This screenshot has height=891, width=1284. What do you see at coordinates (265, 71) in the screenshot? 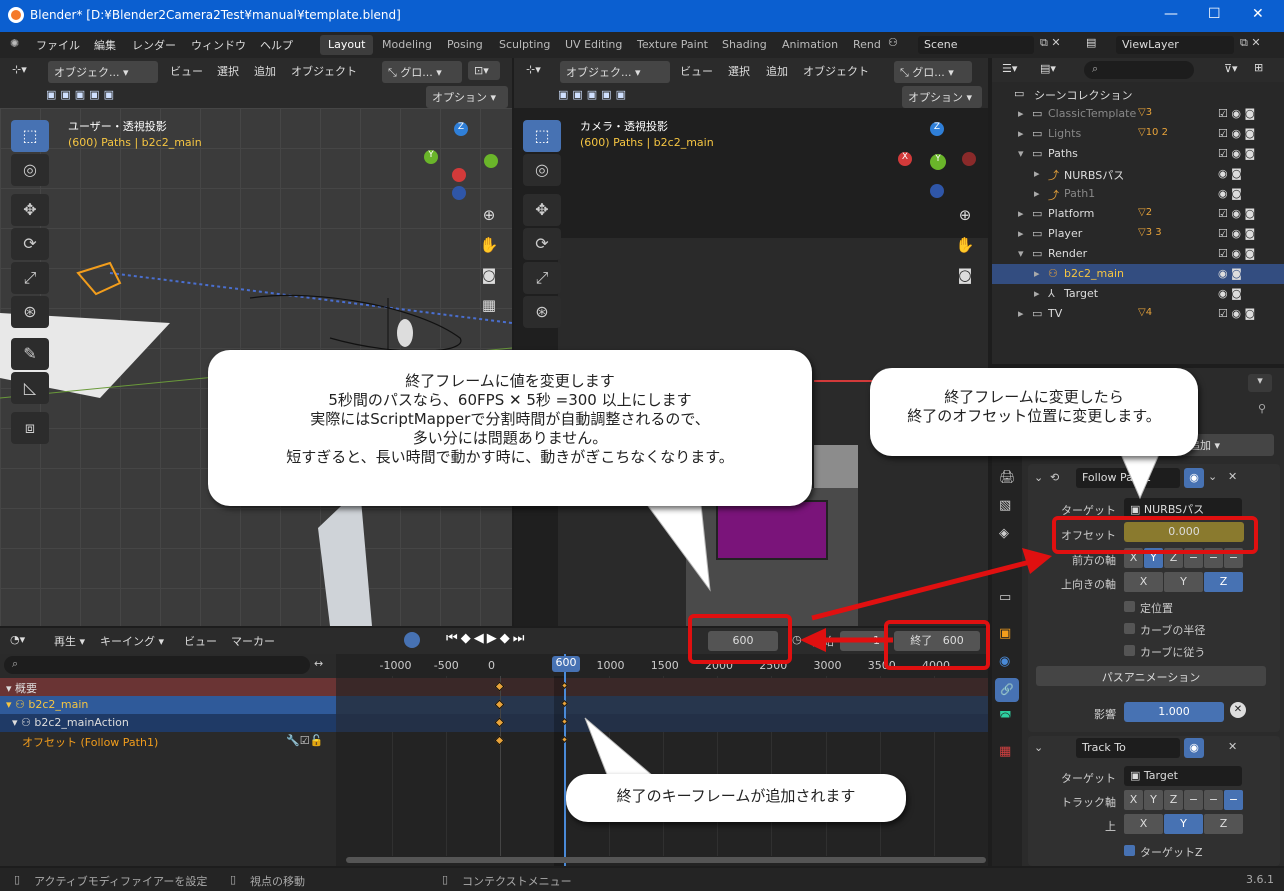
I see `vl-menu-add: 追加` at bounding box center [265, 71].